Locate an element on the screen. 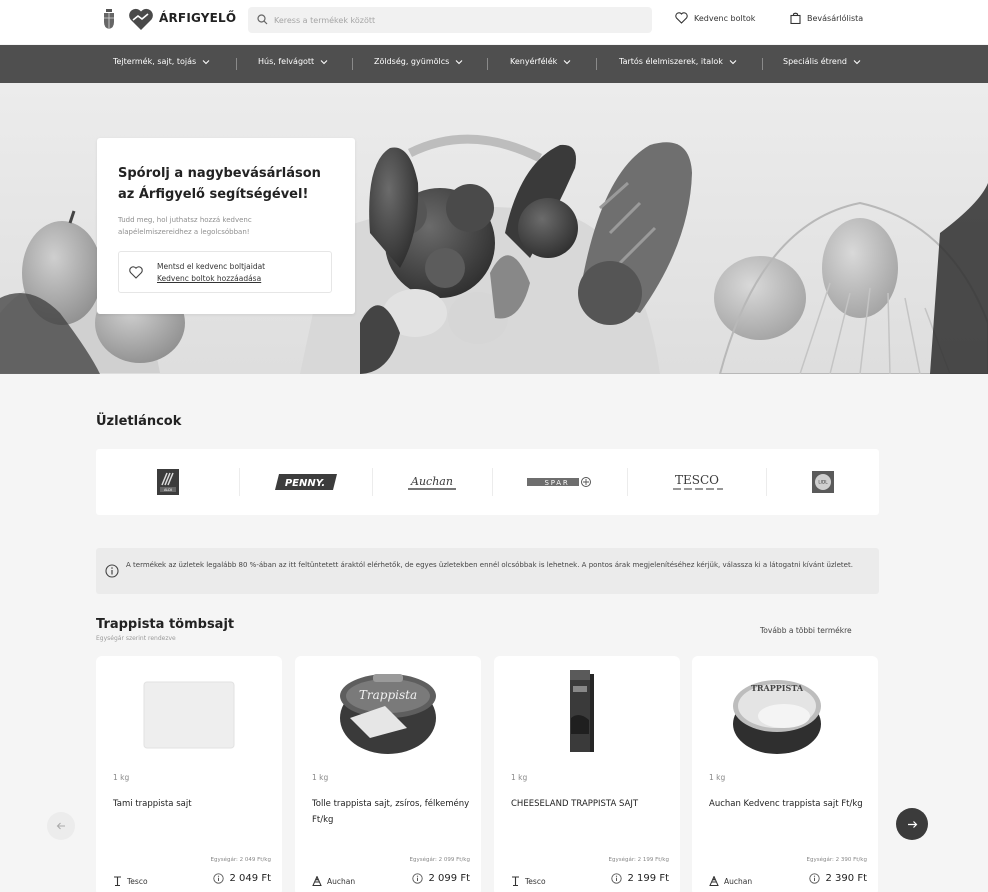 Image resolution: width=988 pixels, height=892 pixels. store-logo-auchan: Auchan is located at coordinates (432, 482).